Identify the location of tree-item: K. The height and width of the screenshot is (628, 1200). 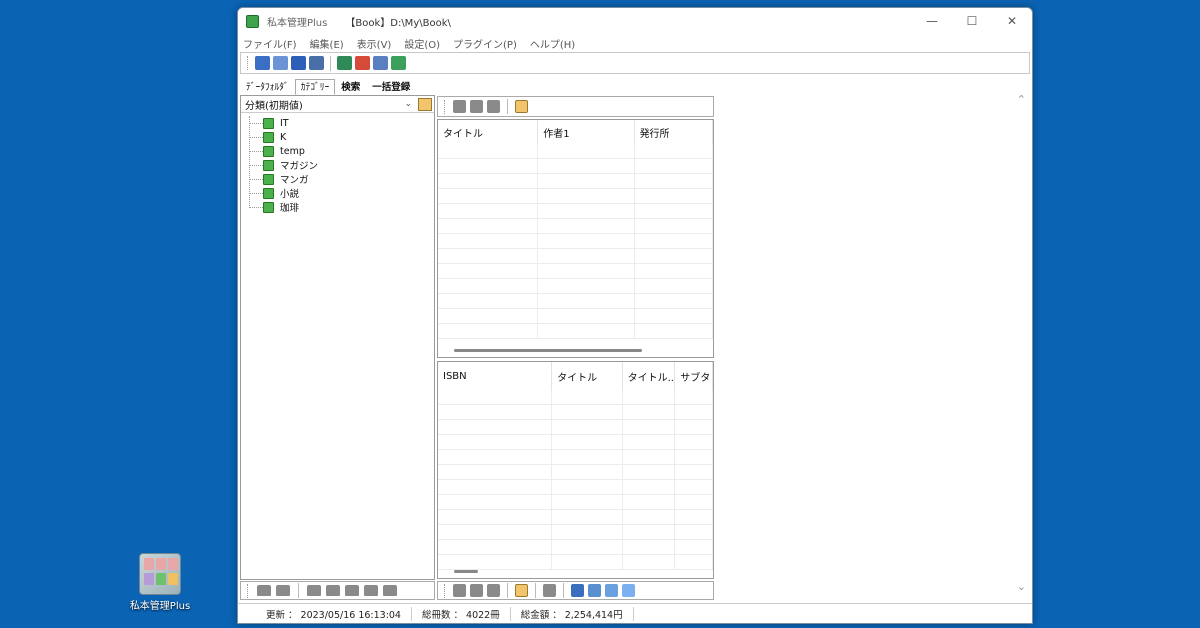
(339, 137).